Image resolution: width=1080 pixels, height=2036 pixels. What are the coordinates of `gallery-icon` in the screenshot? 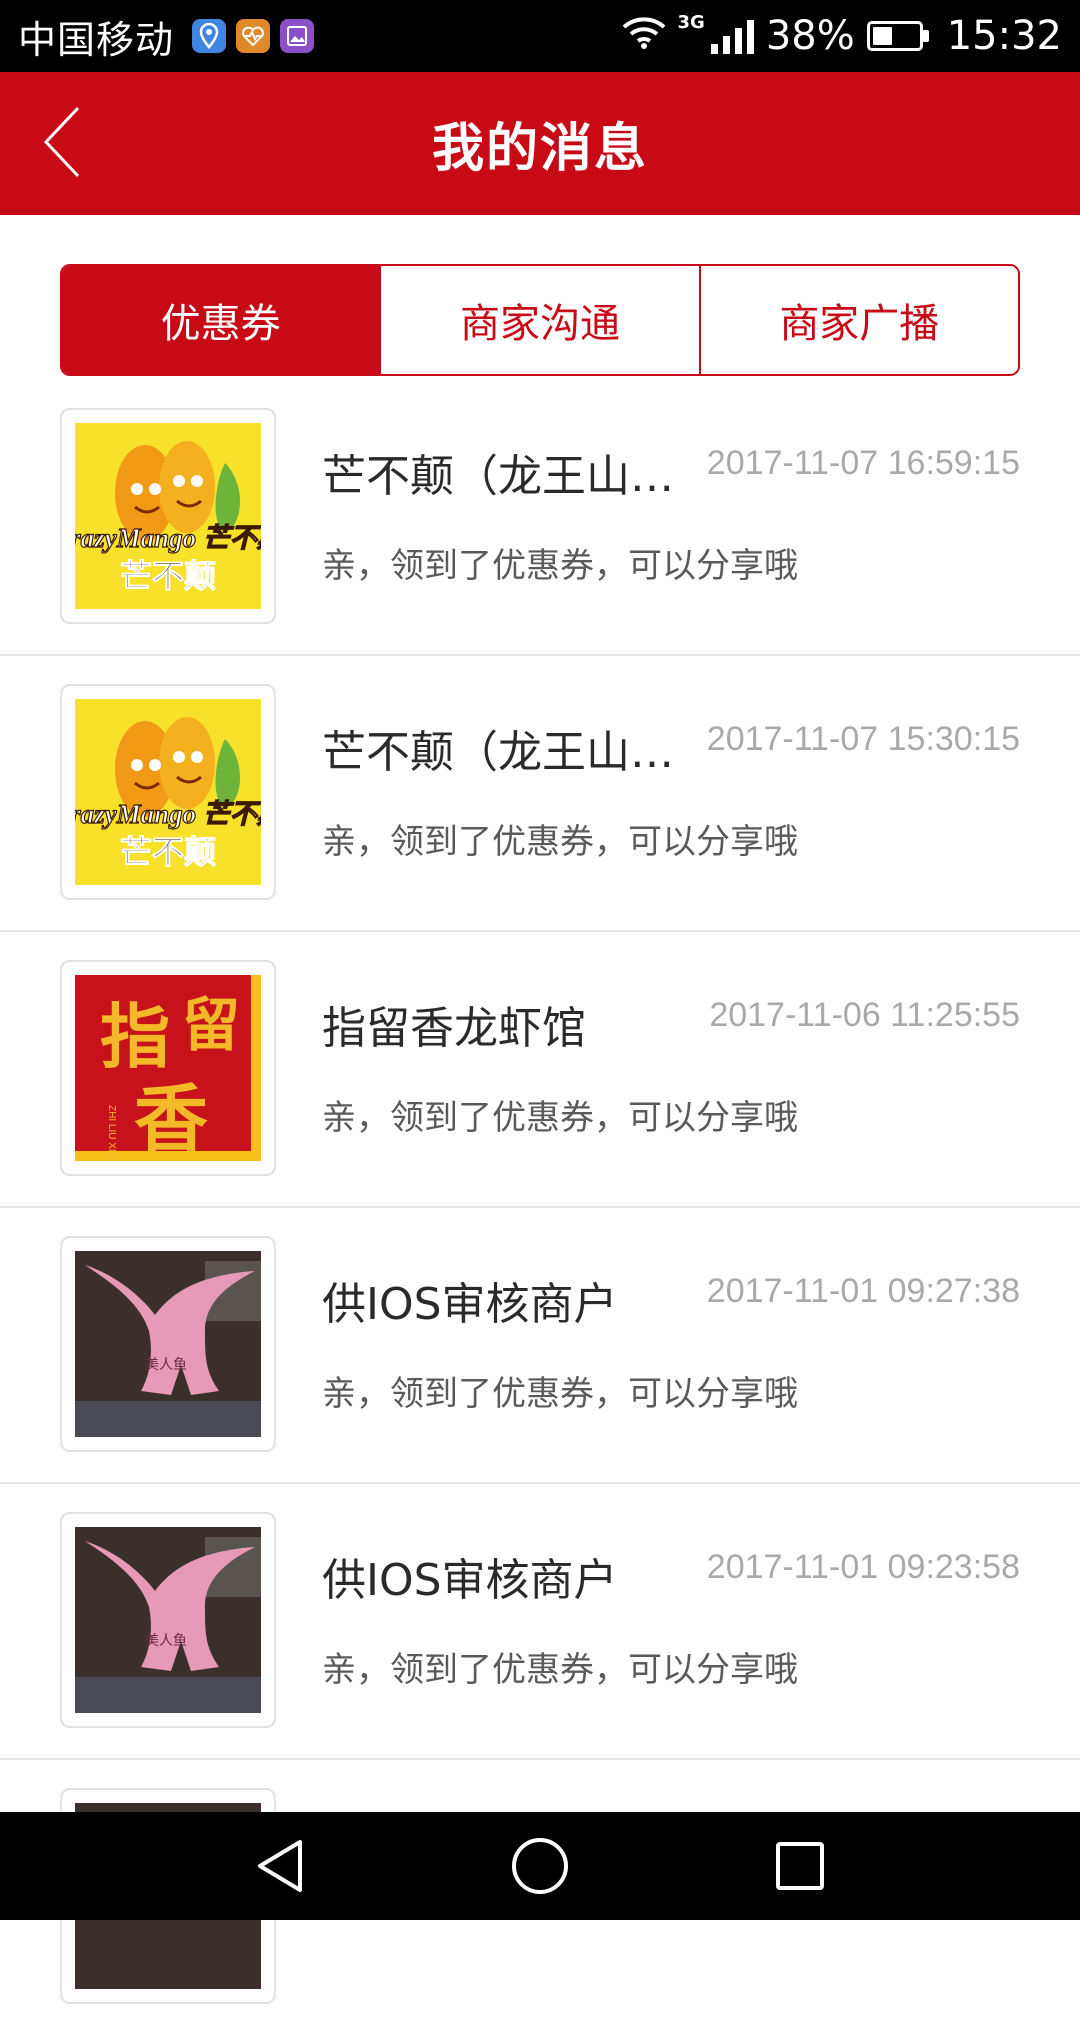 It's located at (297, 36).